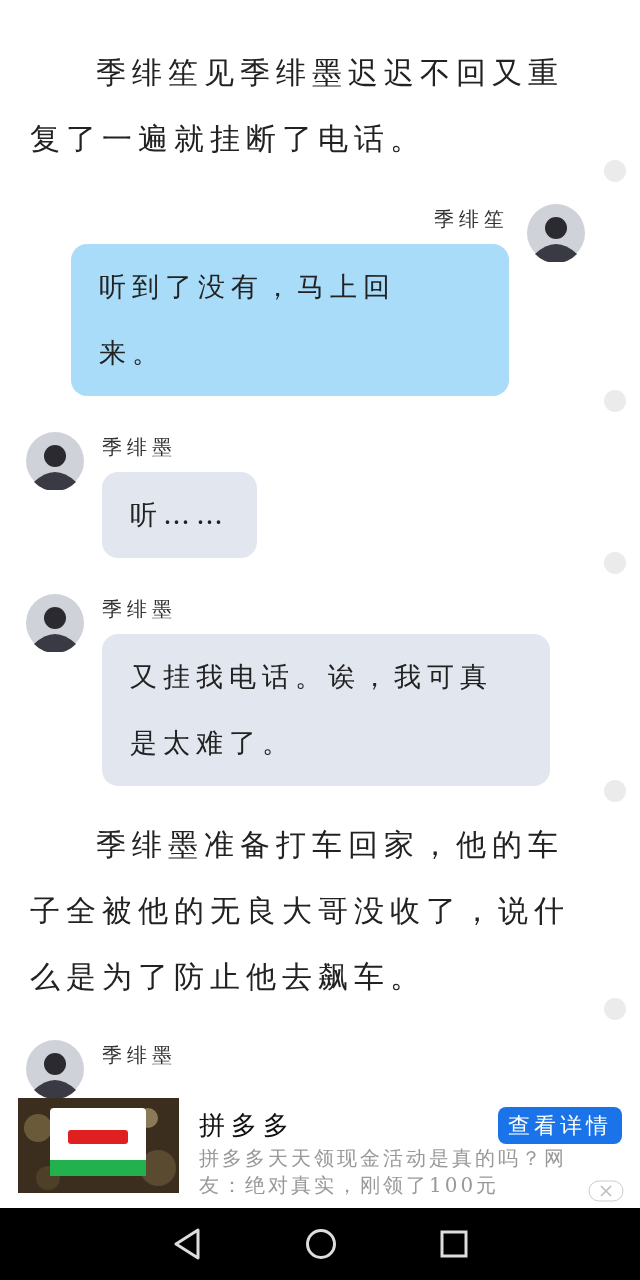 The image size is (640, 1280). I want to click on paragraph: 季绯墨准备打车回家，他的车子全被他的无良大哥没收了，说什么是为了防止他去飙车。, so click(300, 911).